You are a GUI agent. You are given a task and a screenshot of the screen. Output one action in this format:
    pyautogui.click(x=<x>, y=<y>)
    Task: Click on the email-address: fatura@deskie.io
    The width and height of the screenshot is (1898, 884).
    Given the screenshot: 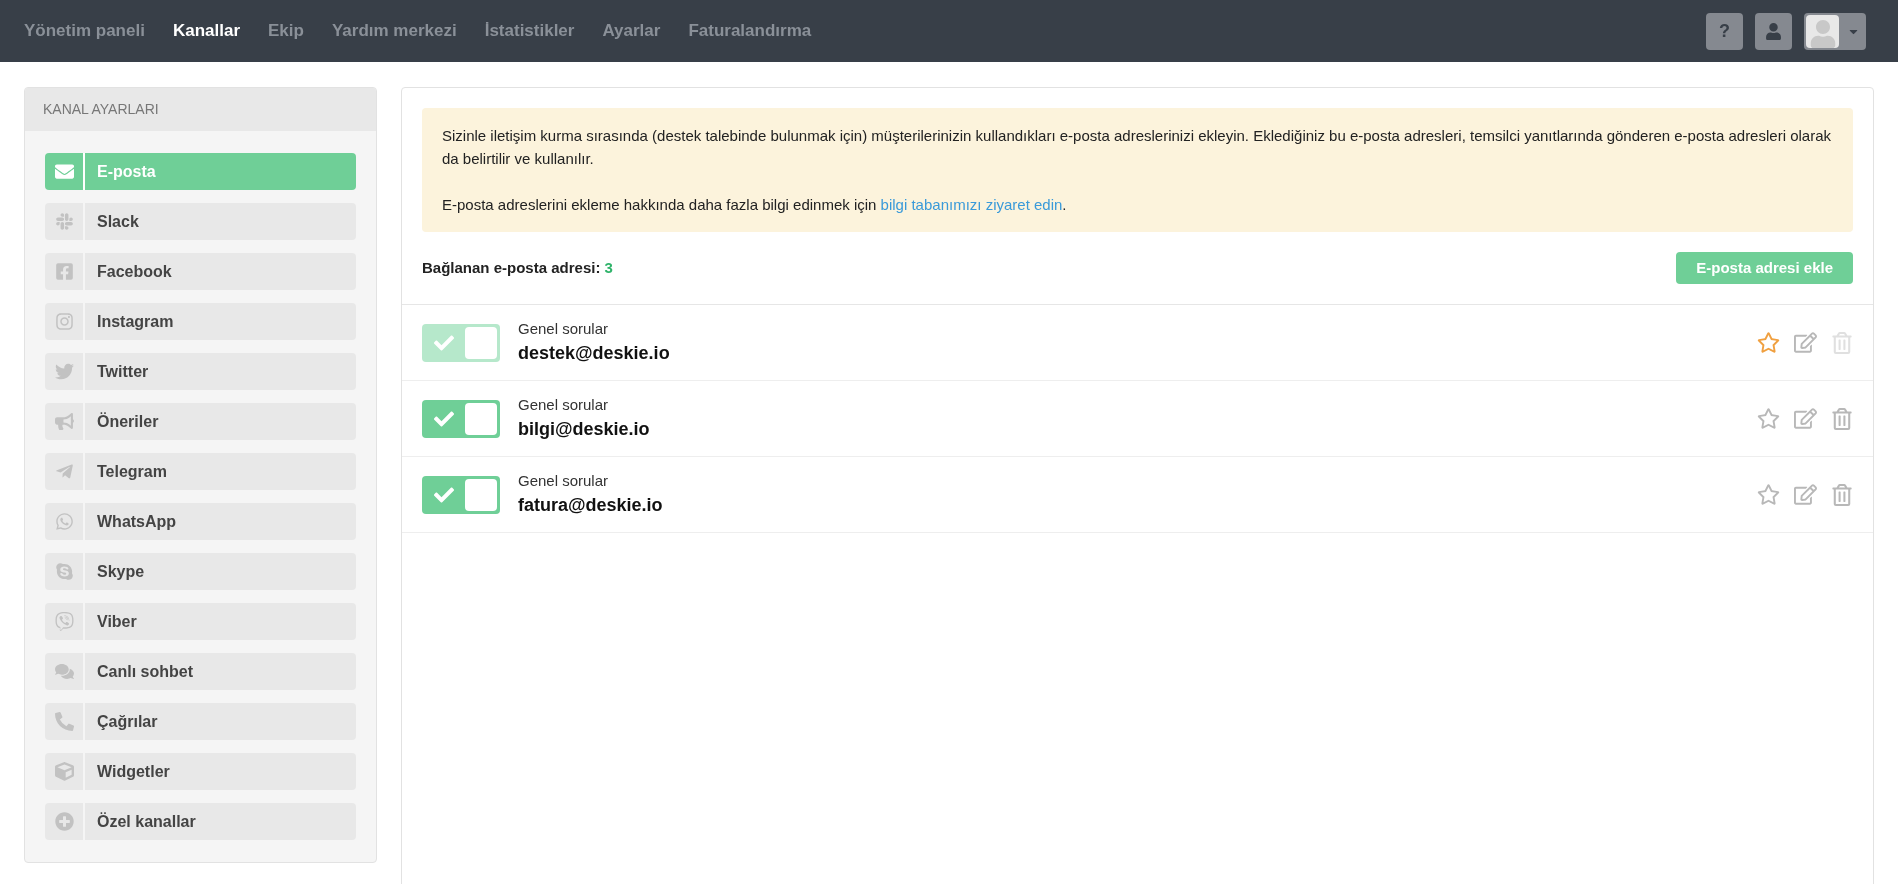 What is the action you would take?
    pyautogui.click(x=590, y=506)
    